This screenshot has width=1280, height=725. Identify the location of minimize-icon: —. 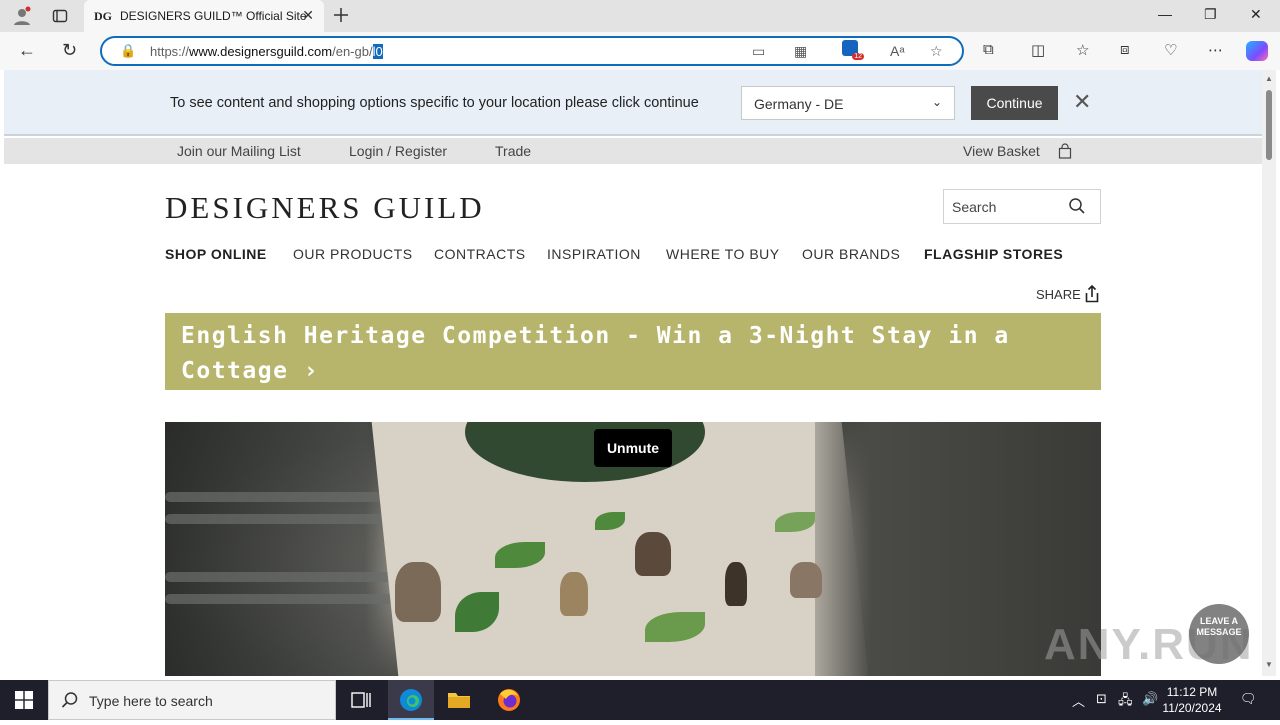
(1165, 14).